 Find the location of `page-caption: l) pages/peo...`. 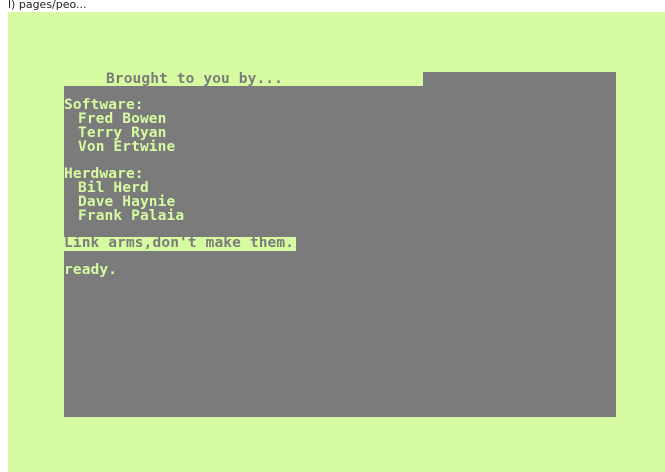

page-caption: l) pages/peo... is located at coordinates (47, 5).